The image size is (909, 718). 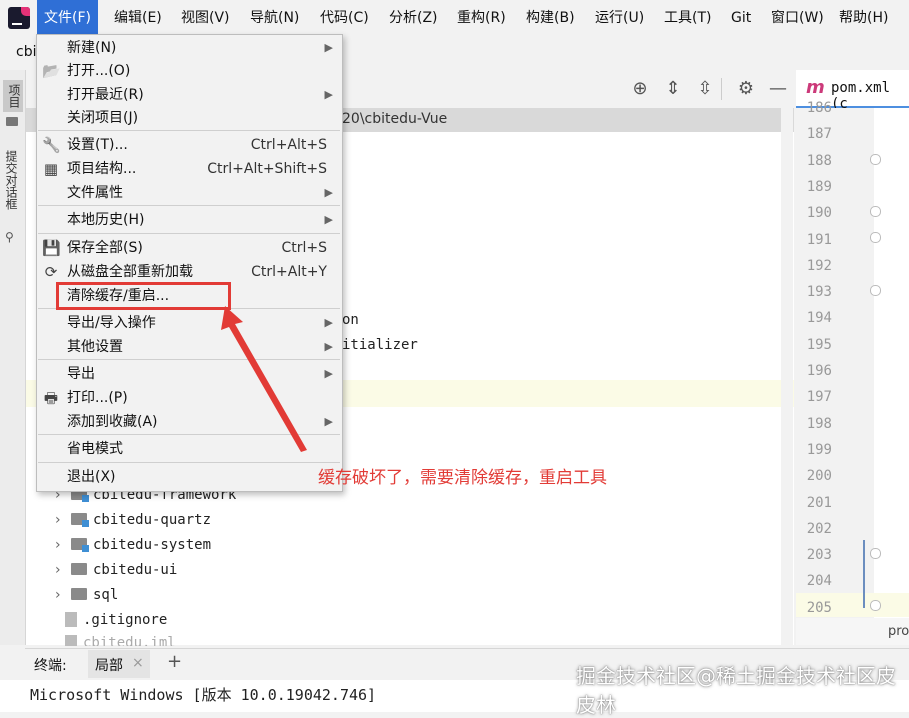 I want to click on line-number: 201, so click(x=819, y=502).